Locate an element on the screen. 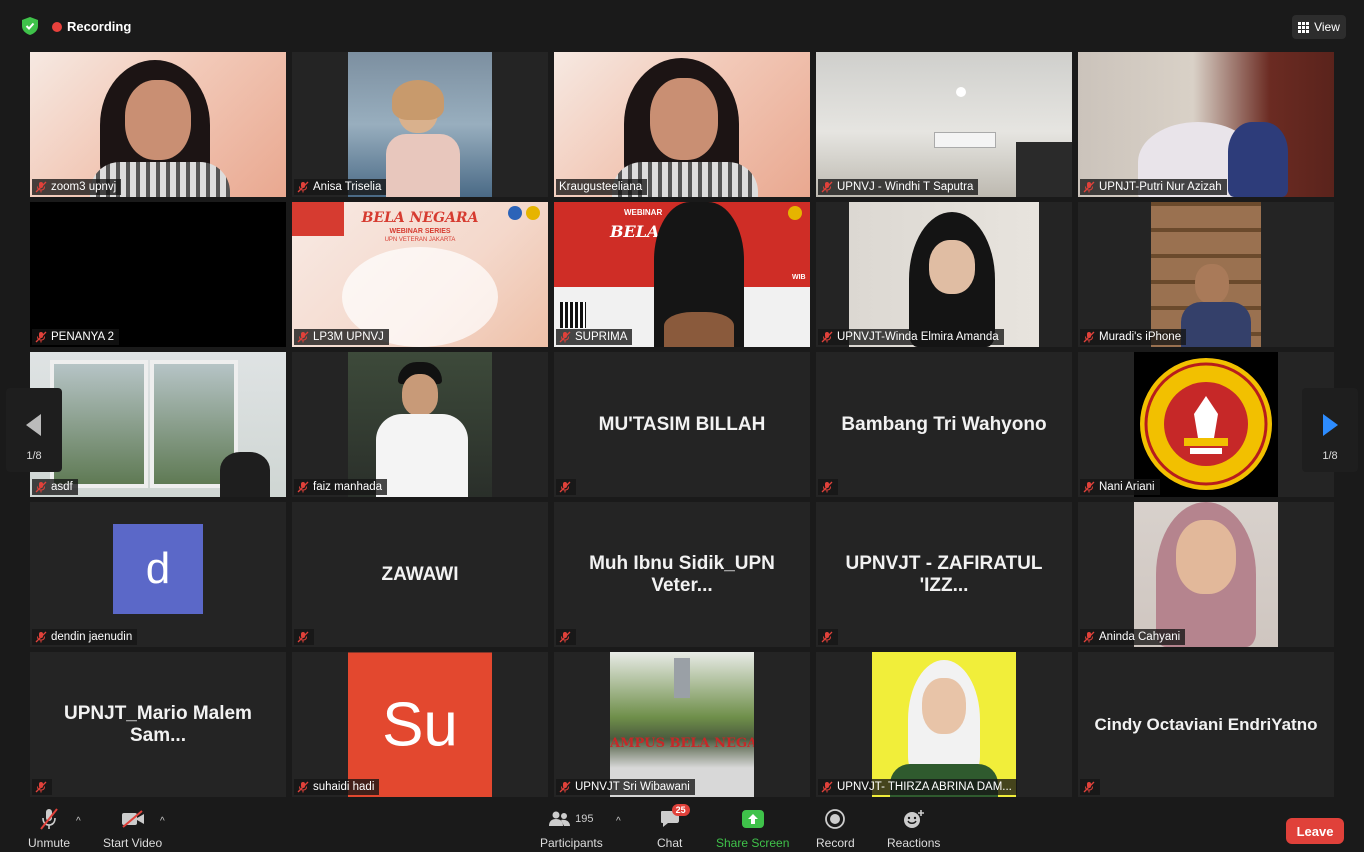 This screenshot has width=1364, height=852. video-tile: WEBINAR BELA WIB SUPRIMA is located at coordinates (682, 274).